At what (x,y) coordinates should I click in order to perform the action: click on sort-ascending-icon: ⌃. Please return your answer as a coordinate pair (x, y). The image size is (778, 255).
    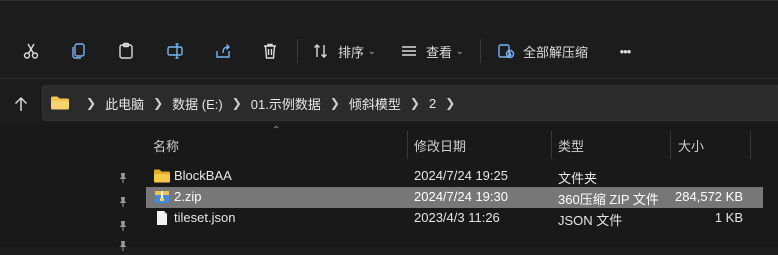
    Looking at the image, I should click on (276, 130).